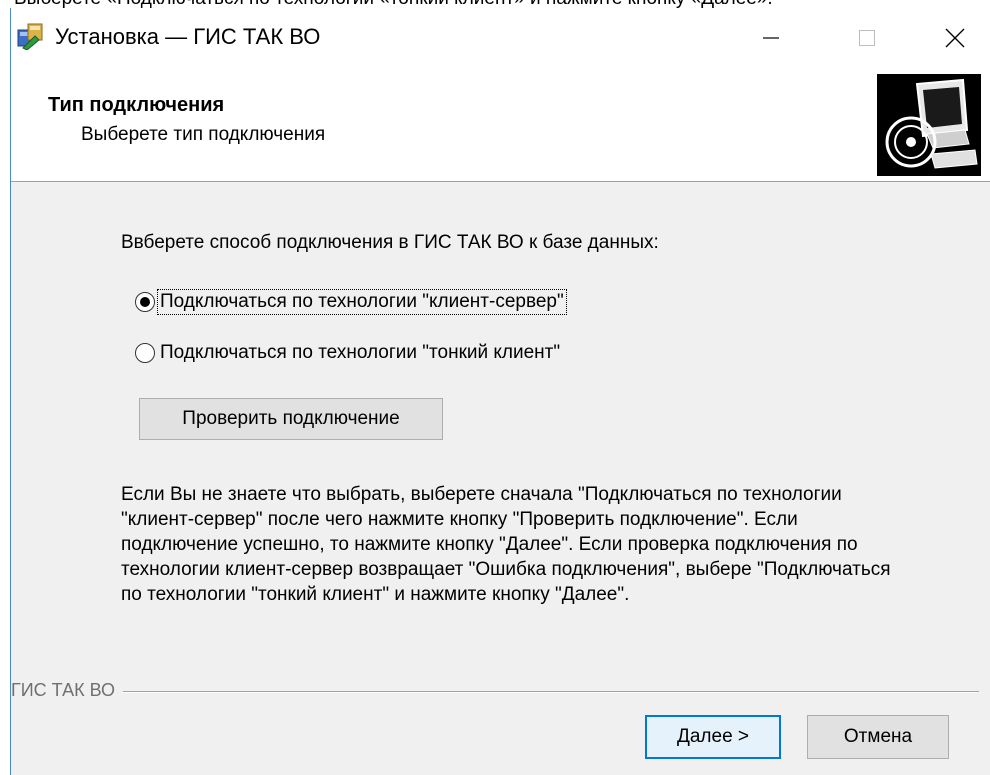  Describe the element at coordinates (291, 419) in the screenshot. I see `check-connection-button: Проверить подключение` at that location.